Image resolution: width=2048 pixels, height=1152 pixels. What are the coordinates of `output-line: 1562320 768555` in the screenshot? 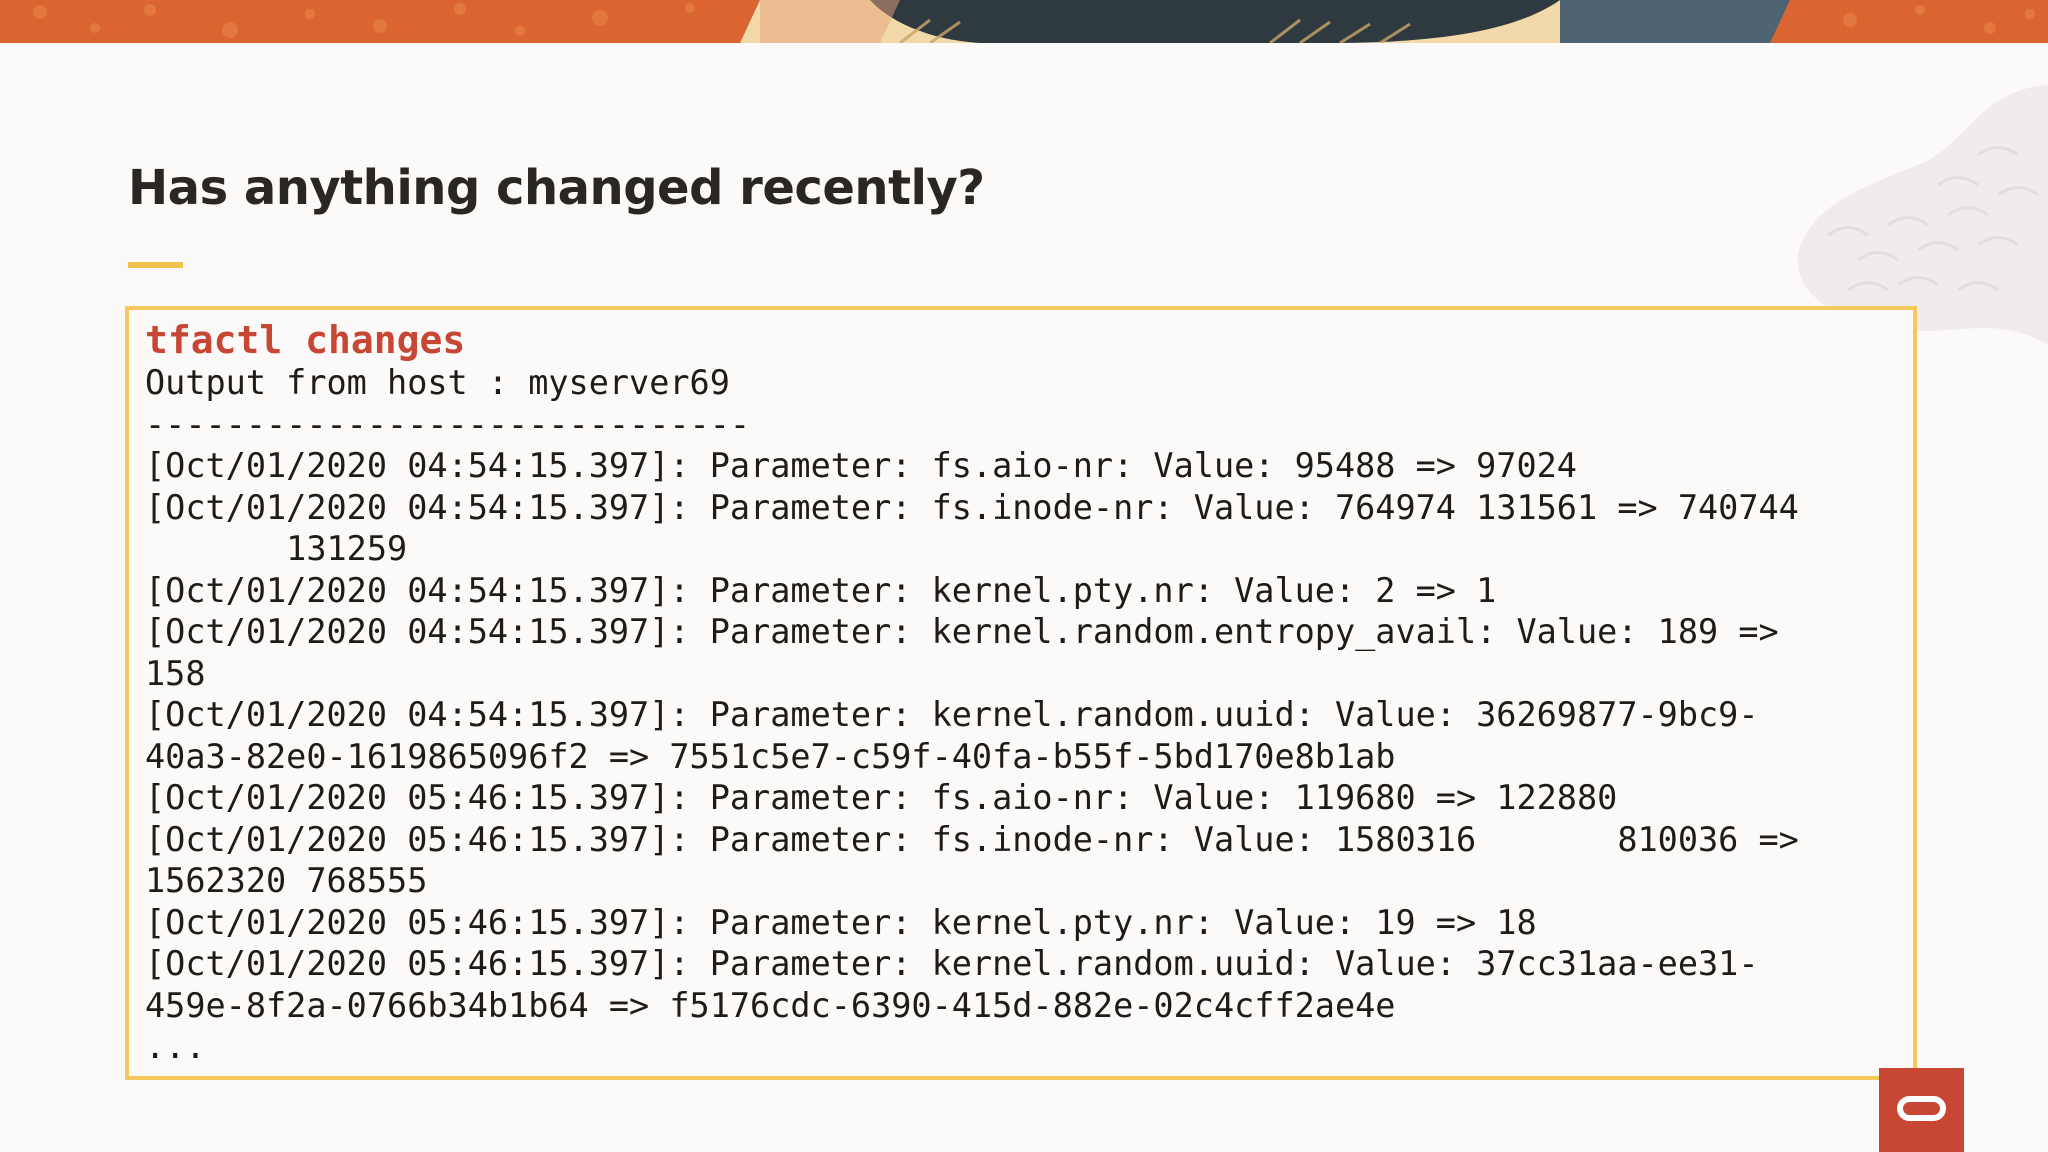 It's located at (286, 880).